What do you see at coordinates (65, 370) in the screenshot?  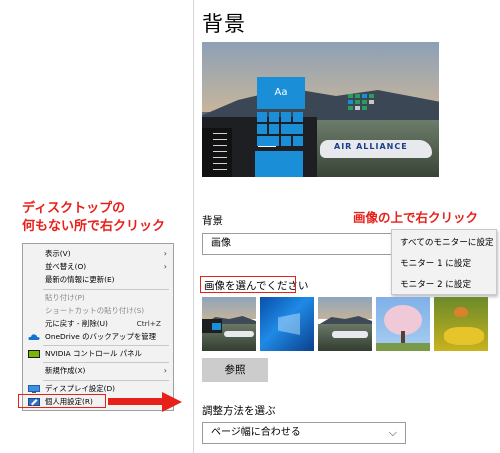 I see `menu-item-label: 新規作成(X)` at bounding box center [65, 370].